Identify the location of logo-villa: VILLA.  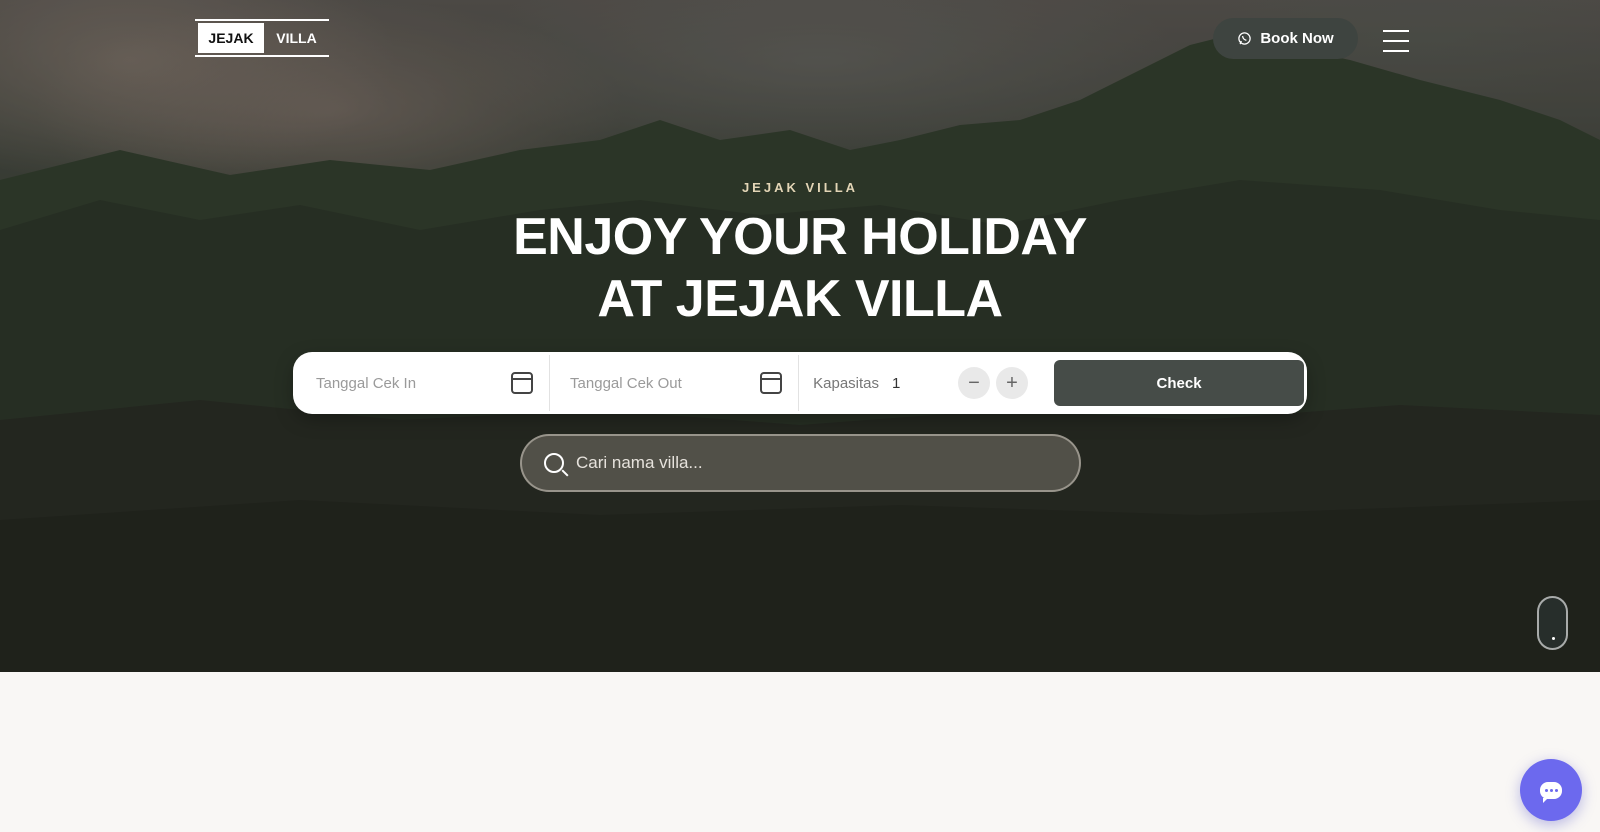
(296, 38).